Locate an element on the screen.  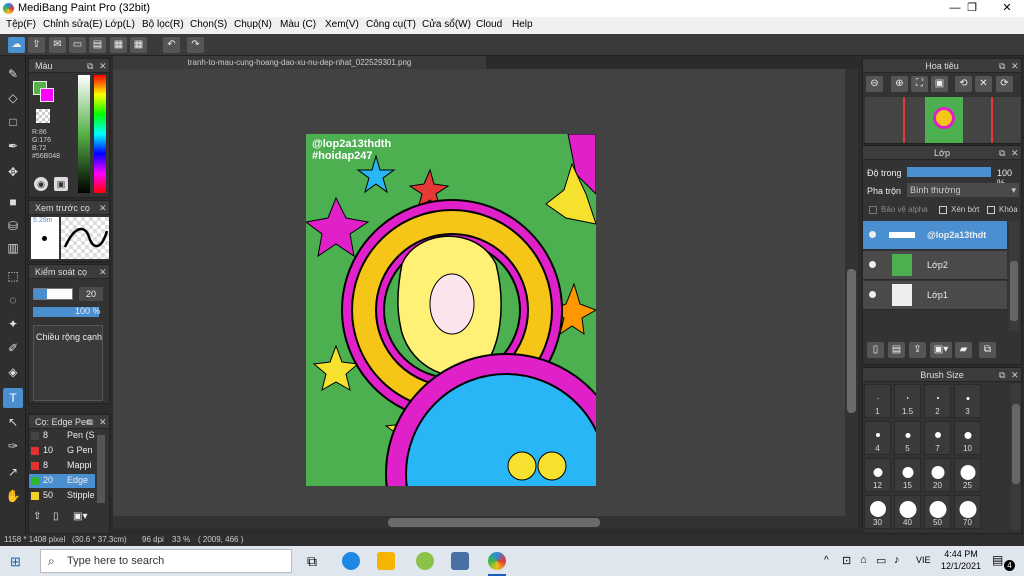
brush-list-item: 8 Mappi is located at coordinates (62, 466).